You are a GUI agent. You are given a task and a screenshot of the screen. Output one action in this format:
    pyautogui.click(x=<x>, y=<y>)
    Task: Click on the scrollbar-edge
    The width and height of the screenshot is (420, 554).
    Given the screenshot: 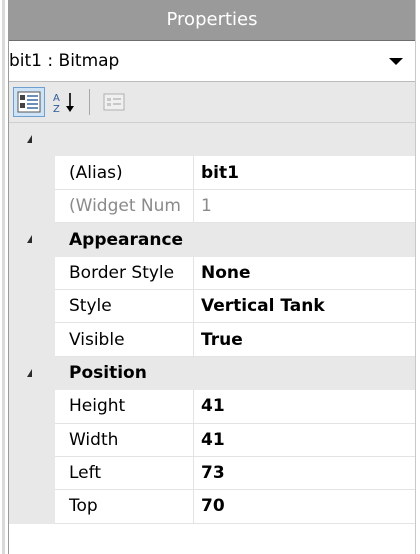 What is the action you would take?
    pyautogui.click(x=417, y=277)
    